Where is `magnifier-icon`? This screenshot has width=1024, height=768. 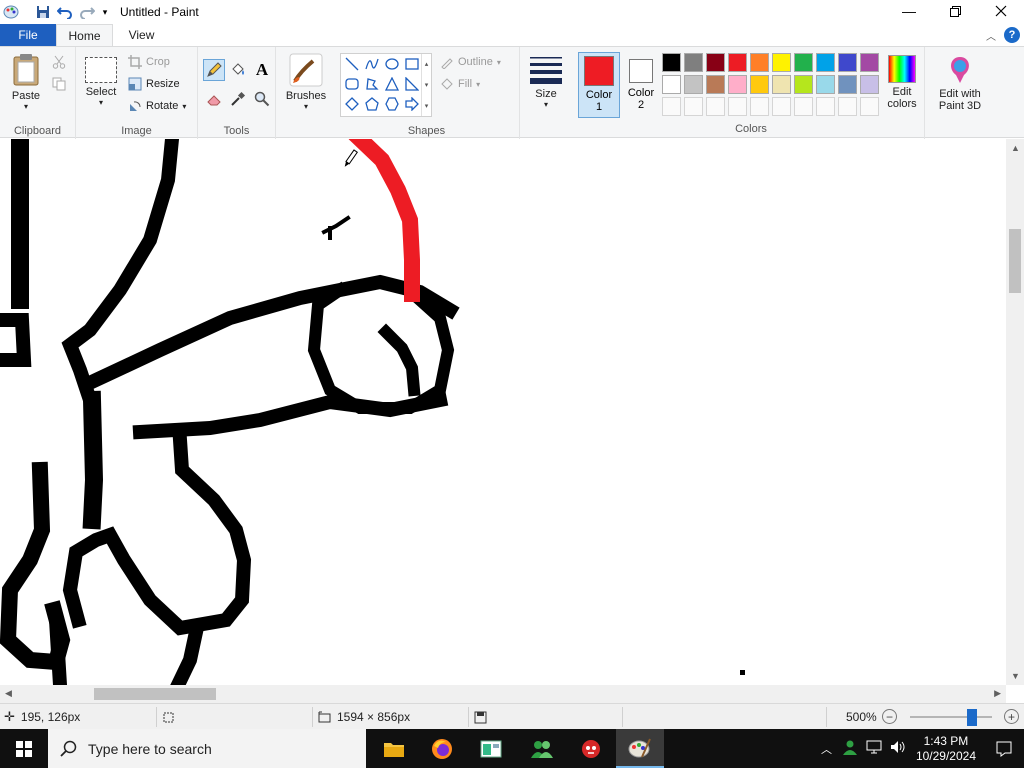
magnifier-icon is located at coordinates (262, 99).